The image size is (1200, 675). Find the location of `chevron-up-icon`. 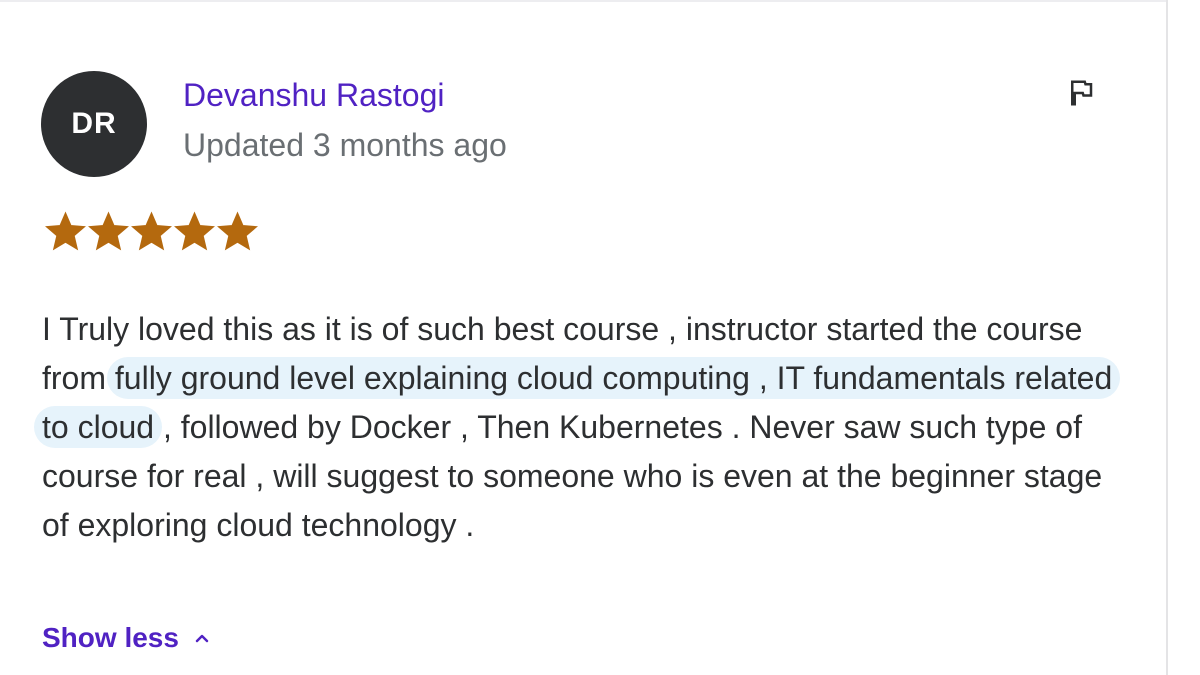

chevron-up-icon is located at coordinates (202, 638).